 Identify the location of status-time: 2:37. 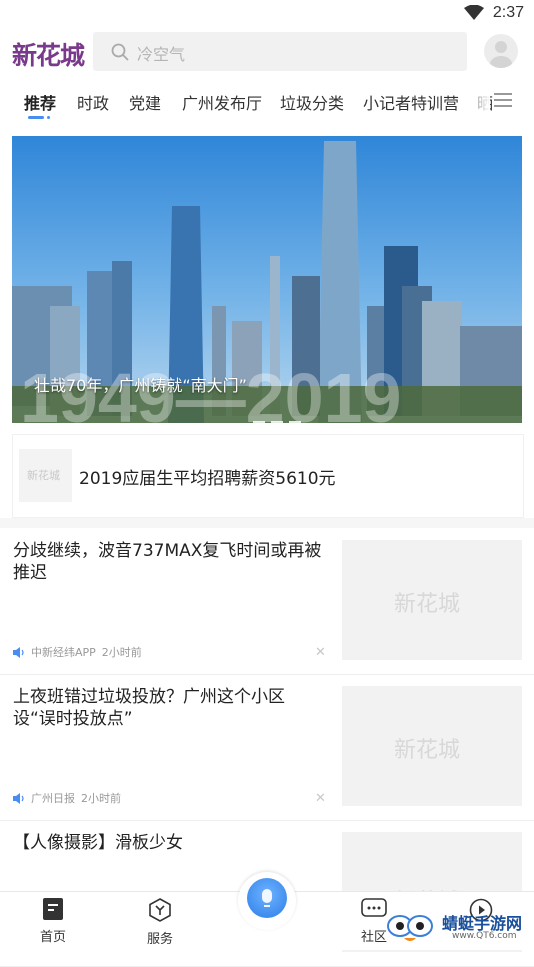
(508, 12).